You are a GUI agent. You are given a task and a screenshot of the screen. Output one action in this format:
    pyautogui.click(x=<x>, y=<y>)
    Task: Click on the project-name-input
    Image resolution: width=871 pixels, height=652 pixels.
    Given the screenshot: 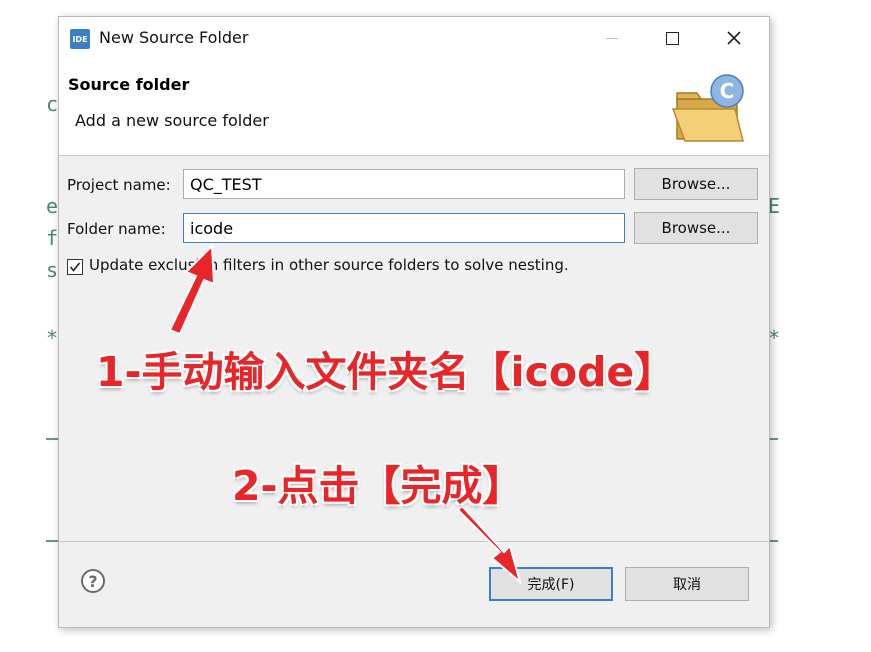 What is the action you would take?
    pyautogui.click(x=404, y=184)
    